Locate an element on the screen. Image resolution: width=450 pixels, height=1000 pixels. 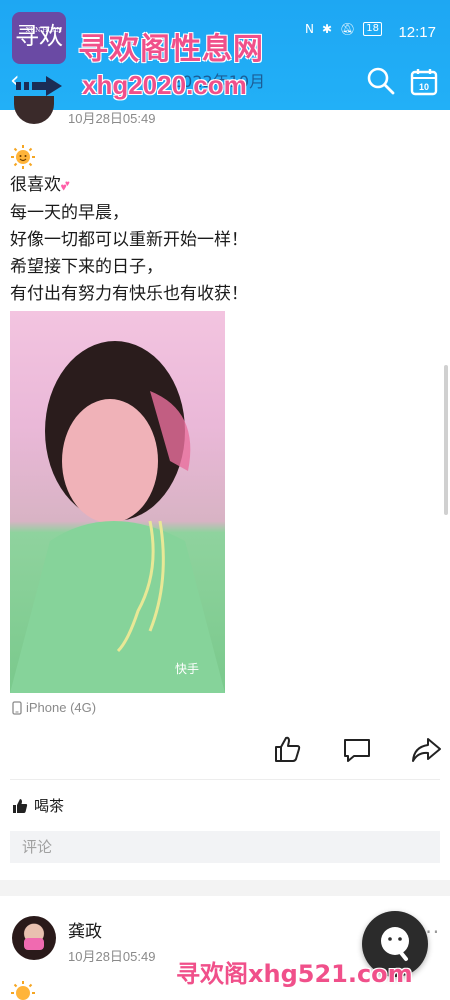
device-text: iPhone (4G) is located at coordinates (61, 707).